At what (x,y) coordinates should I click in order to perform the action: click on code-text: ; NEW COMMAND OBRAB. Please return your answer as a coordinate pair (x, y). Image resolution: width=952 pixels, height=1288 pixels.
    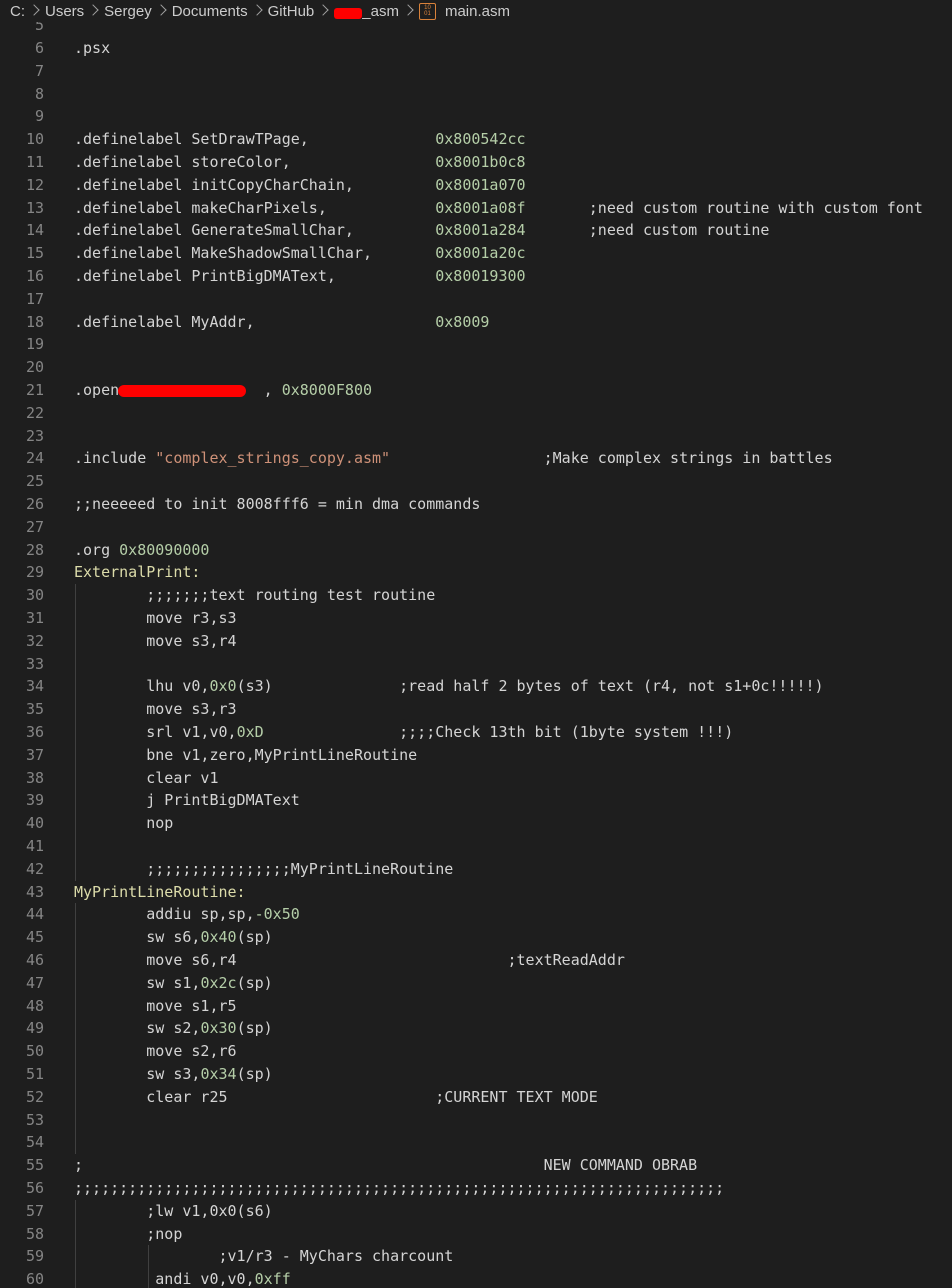
    Looking at the image, I should click on (385, 1165).